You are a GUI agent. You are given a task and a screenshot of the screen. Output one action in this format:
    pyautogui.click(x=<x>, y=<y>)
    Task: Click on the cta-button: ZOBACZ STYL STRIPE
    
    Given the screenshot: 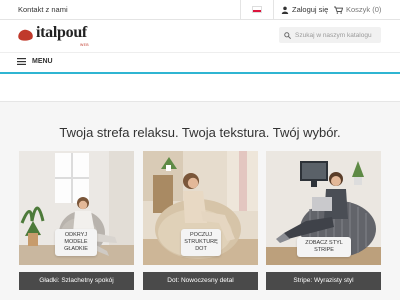 What is the action you would take?
    pyautogui.click(x=324, y=247)
    